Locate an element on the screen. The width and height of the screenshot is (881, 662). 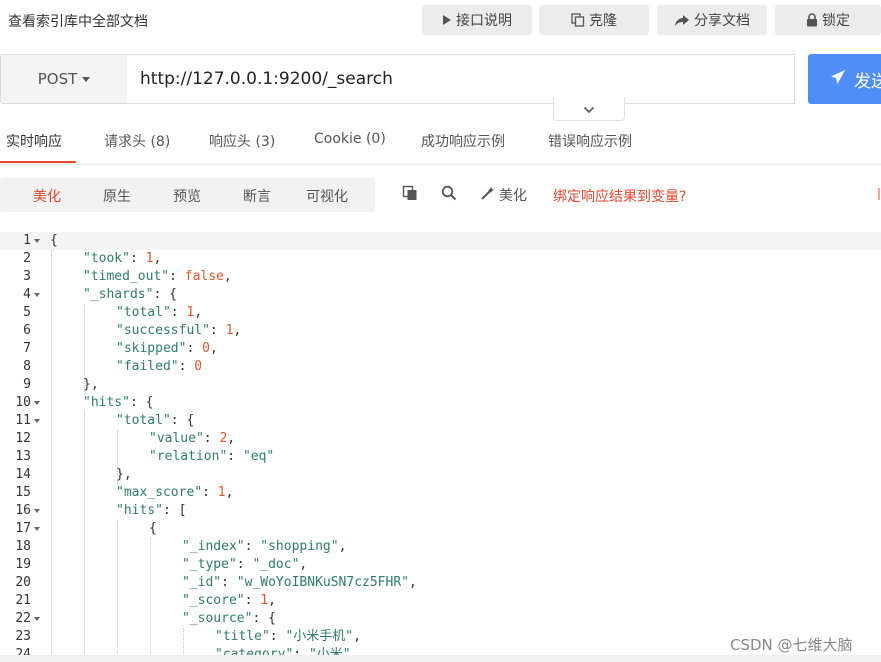
view-preview: 预览 is located at coordinates (187, 196).